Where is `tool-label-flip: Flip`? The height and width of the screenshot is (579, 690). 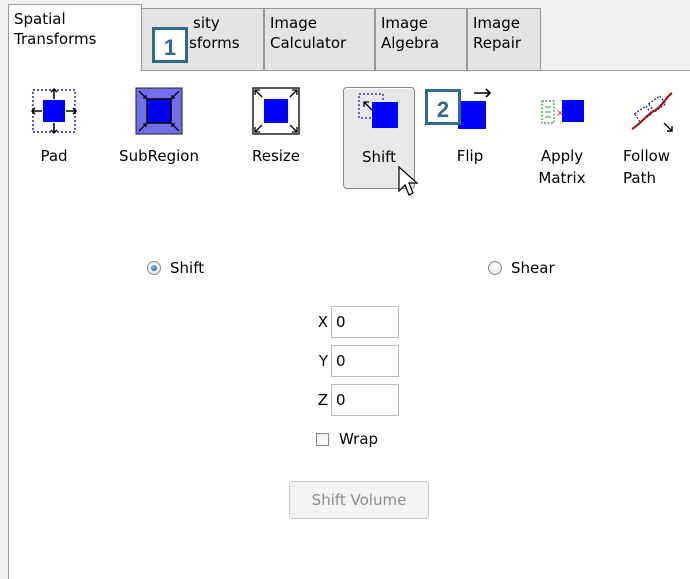
tool-label-flip: Flip is located at coordinates (470, 156).